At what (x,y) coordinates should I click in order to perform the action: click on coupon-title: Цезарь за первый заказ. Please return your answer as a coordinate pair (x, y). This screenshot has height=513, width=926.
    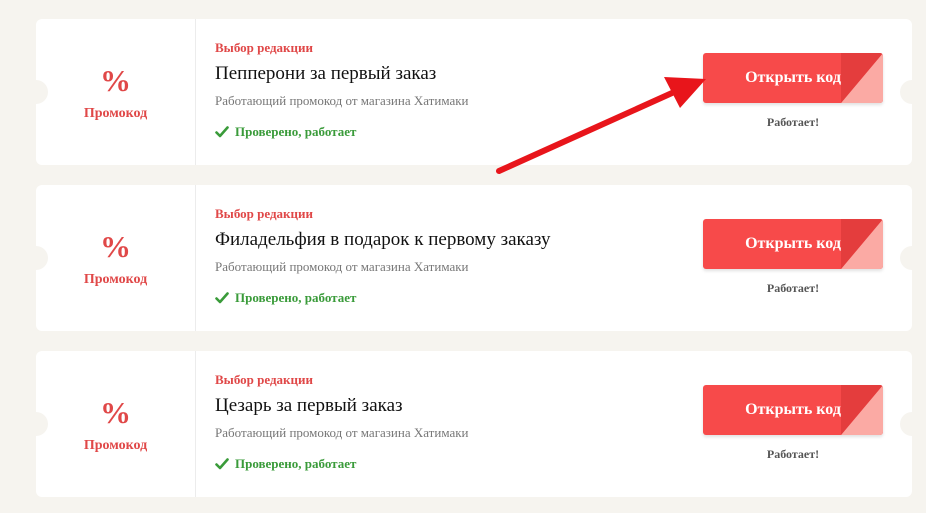
    Looking at the image, I should click on (309, 405).